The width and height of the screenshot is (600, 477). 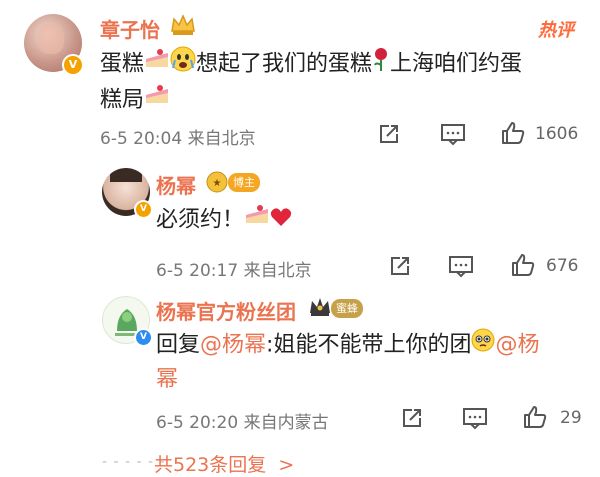 What do you see at coordinates (286, 423) in the screenshot?
I see `reply-location: 来自内蒙古` at bounding box center [286, 423].